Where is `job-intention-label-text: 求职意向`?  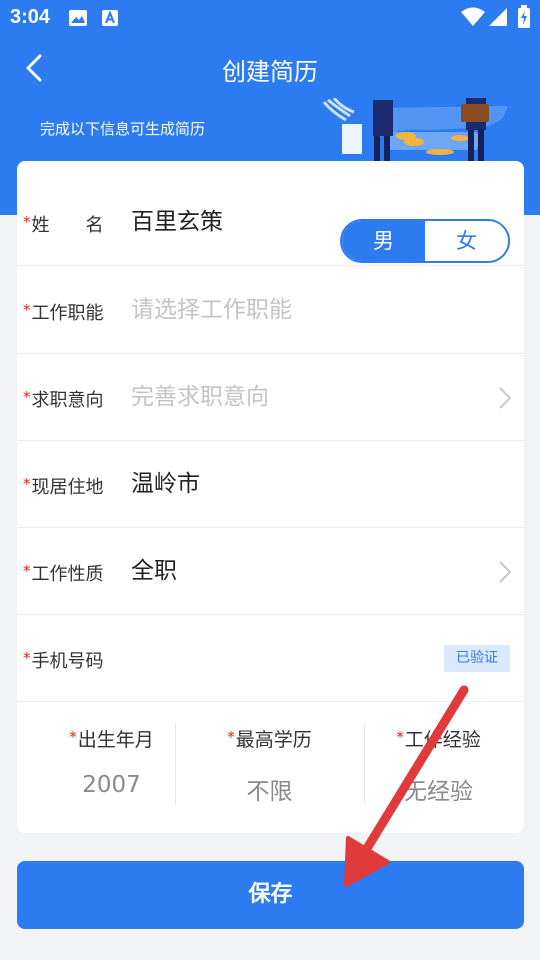 job-intention-label-text: 求职意向 is located at coordinates (67, 400).